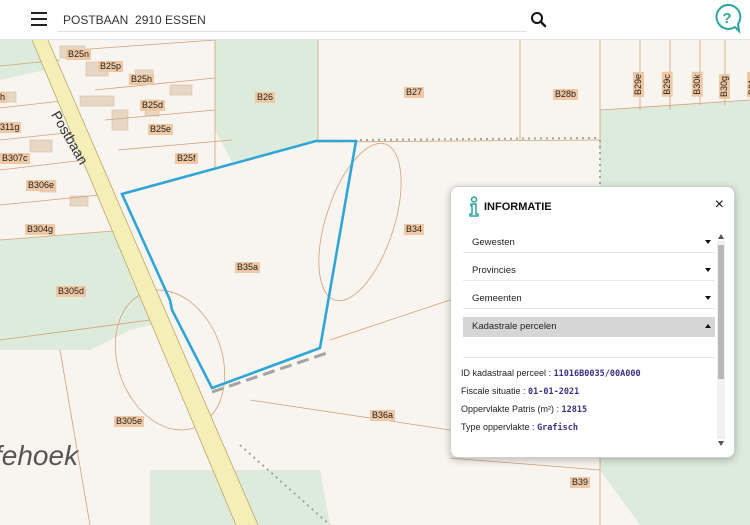 The image size is (750, 525). I want to click on parcel-label: B26, so click(265, 97).